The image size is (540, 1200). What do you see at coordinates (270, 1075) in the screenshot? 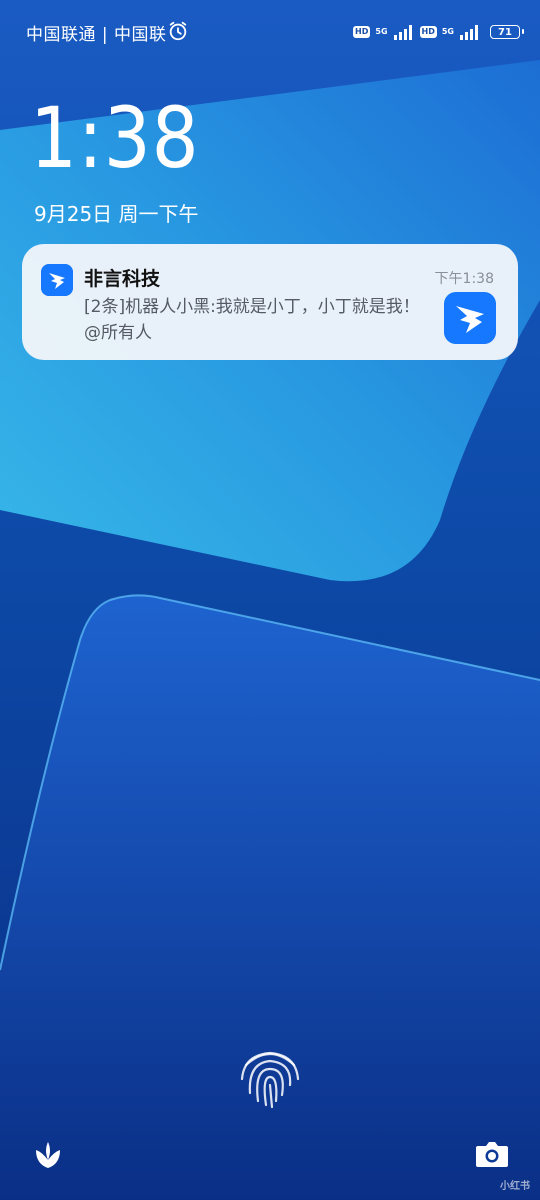
I see `fingerprint-icon` at bounding box center [270, 1075].